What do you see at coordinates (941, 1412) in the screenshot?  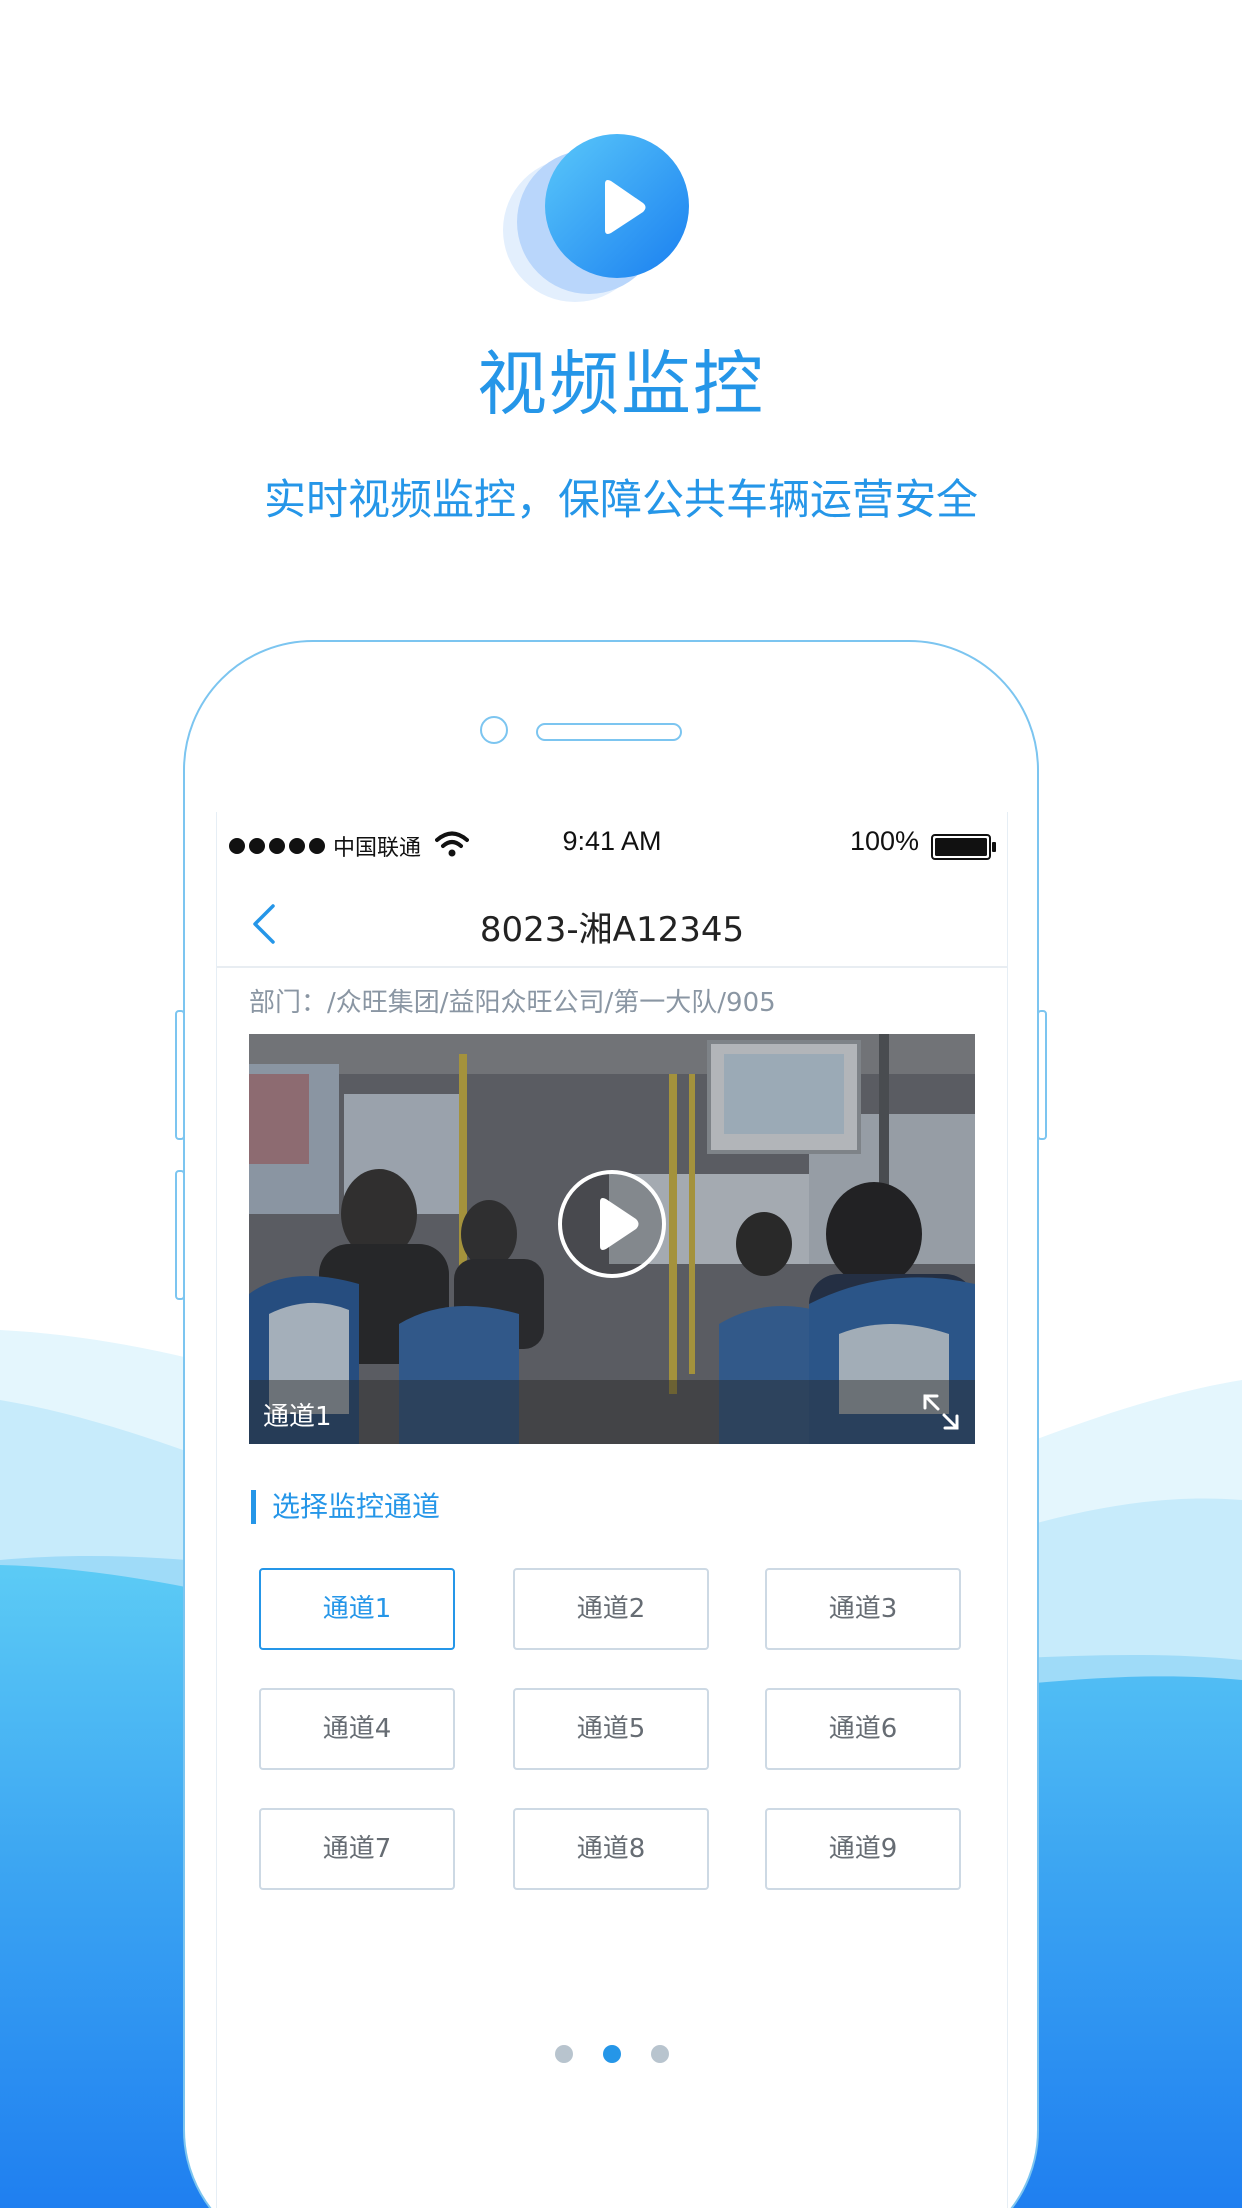 I see `expand-icon` at bounding box center [941, 1412].